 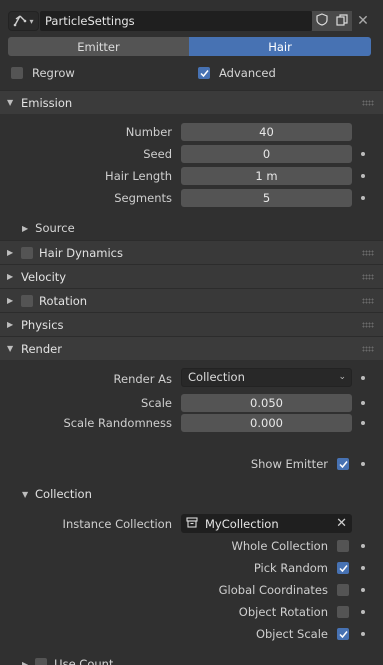 I want to click on scale-randomness-label: Scale Randomness, so click(x=117, y=423).